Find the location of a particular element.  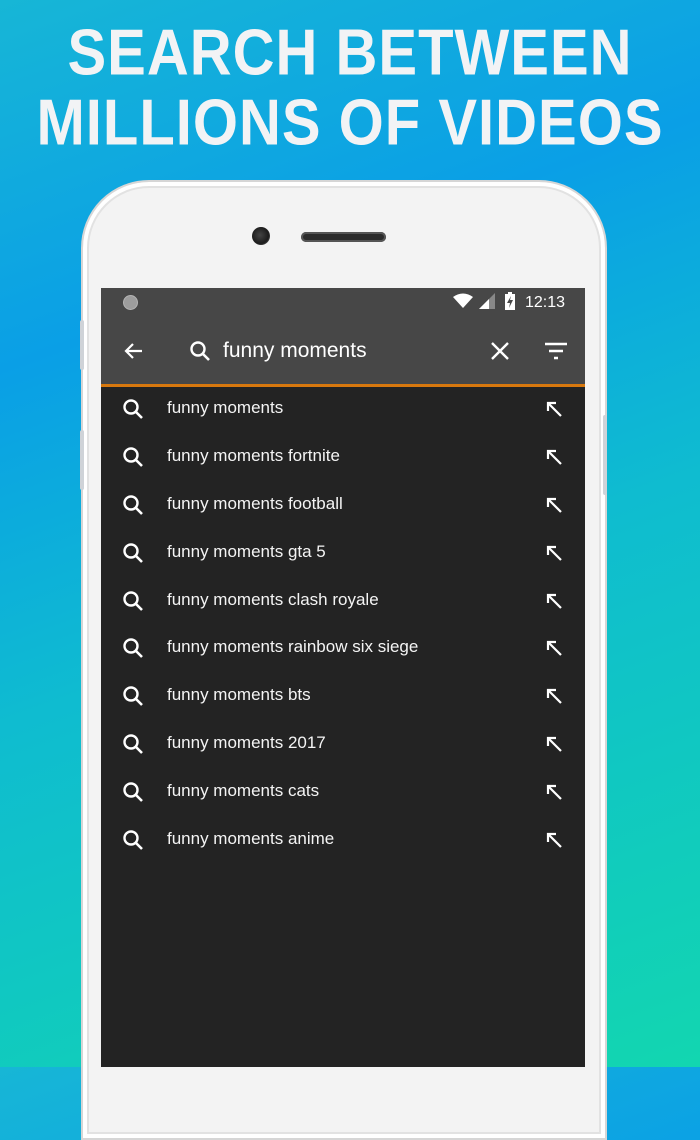

suggestion-item: funny moments anime is located at coordinates (343, 842).